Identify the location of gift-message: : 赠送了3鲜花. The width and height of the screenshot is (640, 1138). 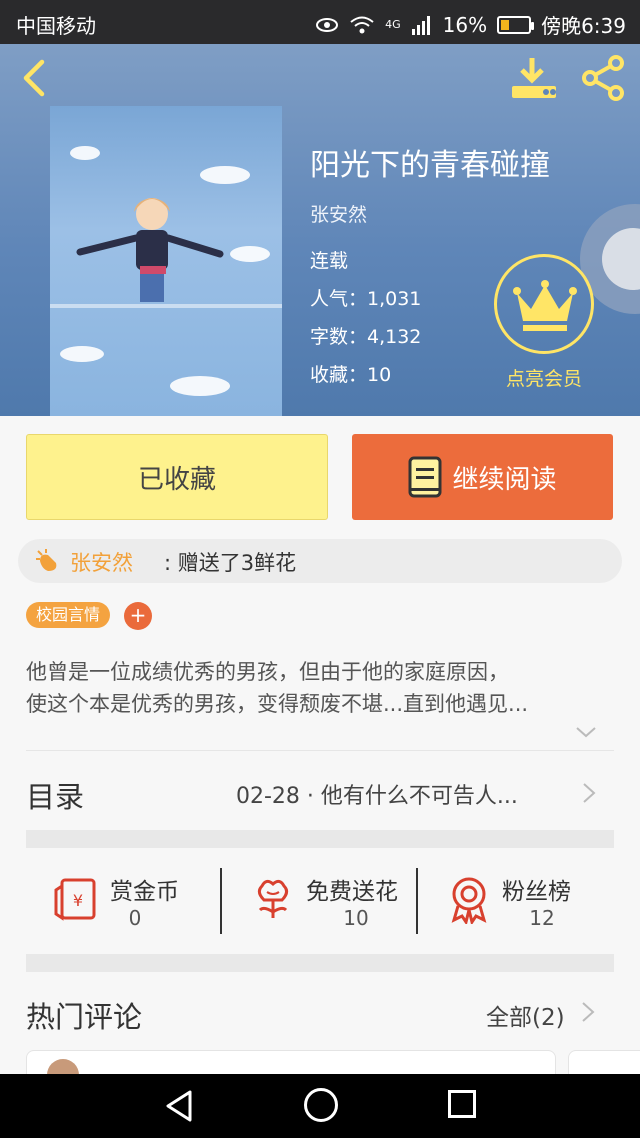
(230, 563).